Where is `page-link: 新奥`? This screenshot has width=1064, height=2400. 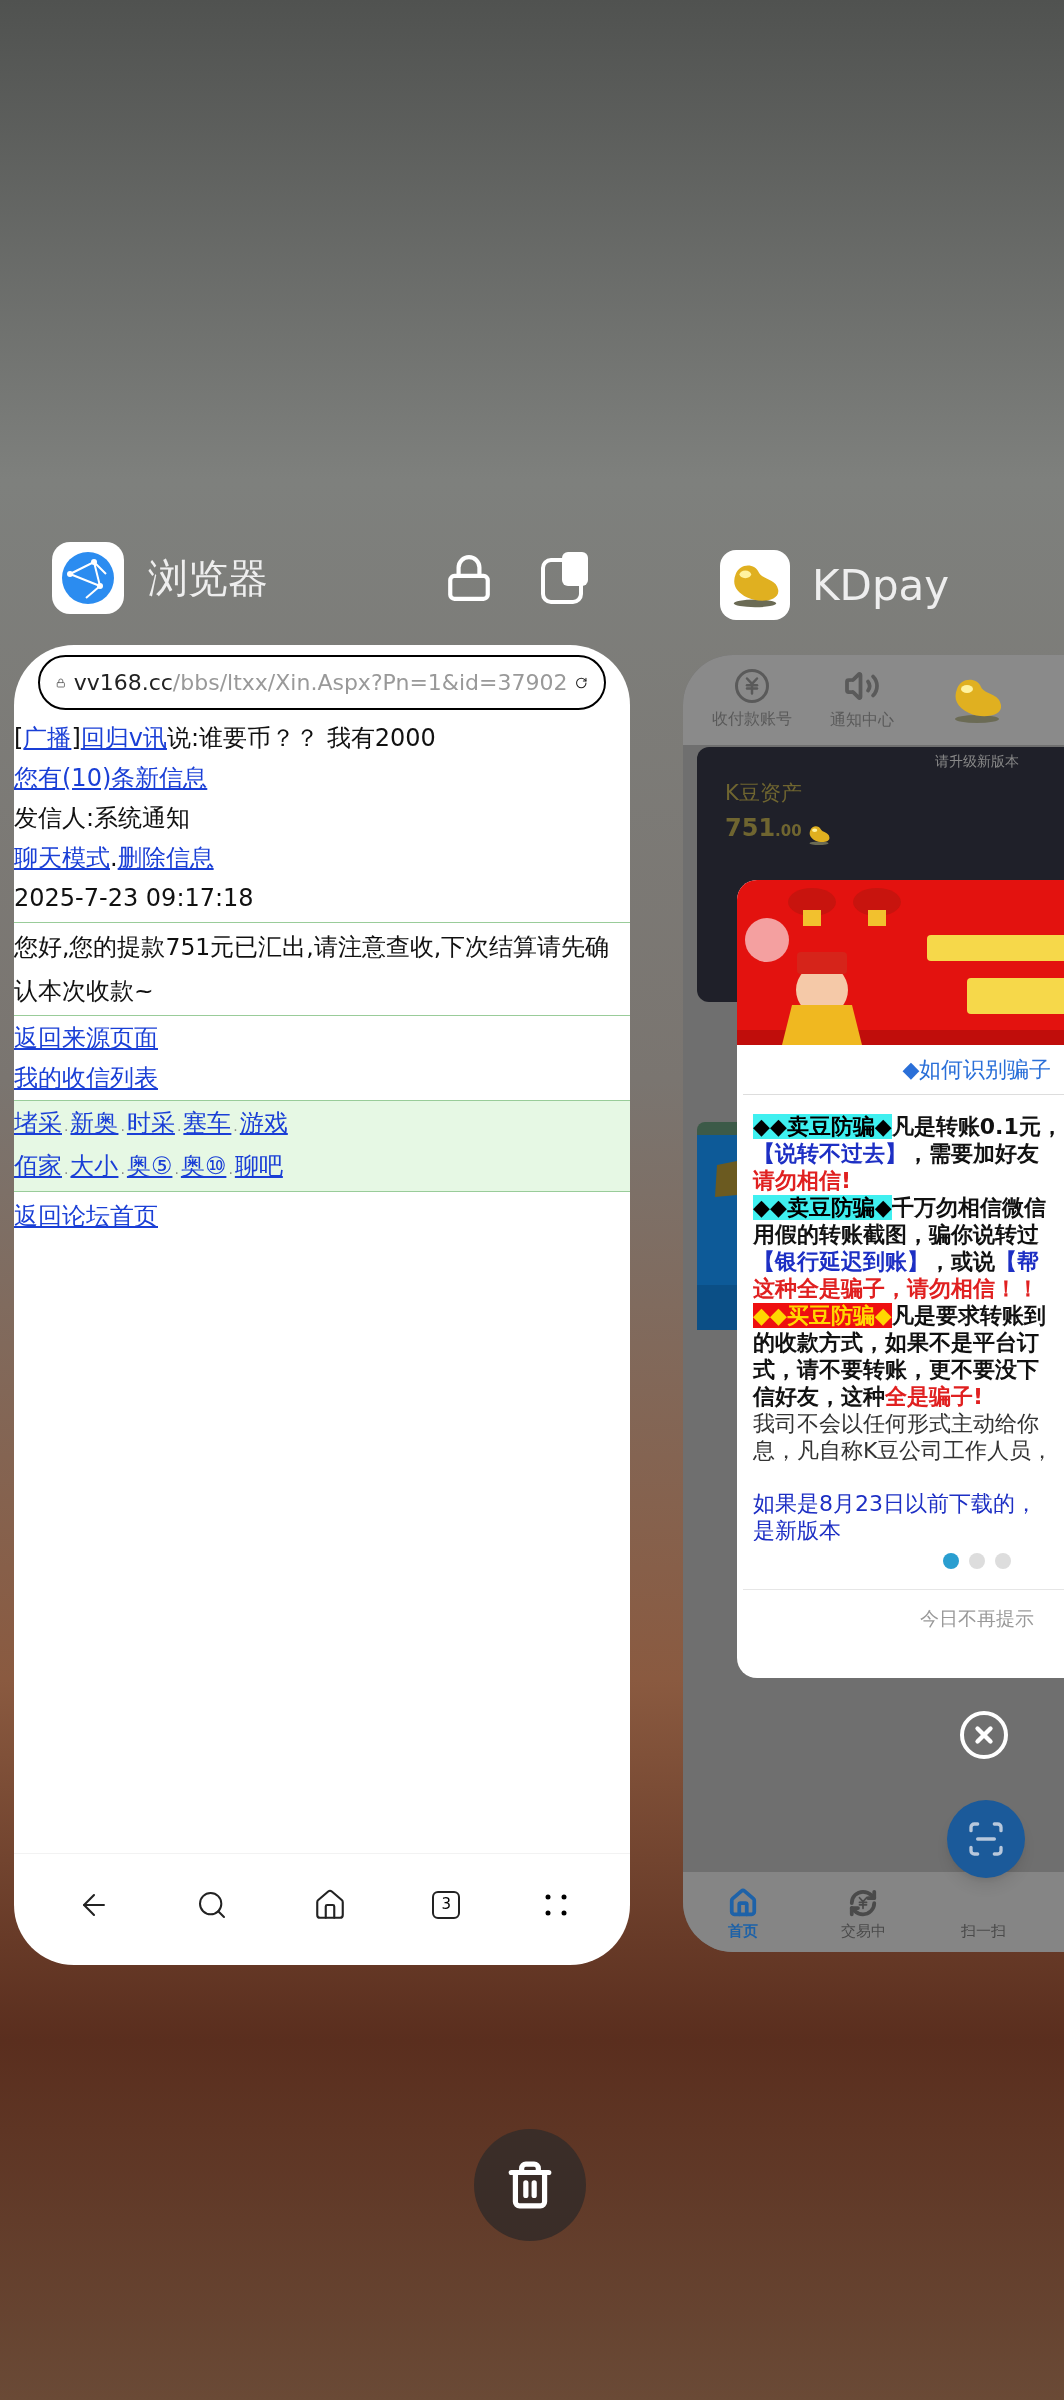 page-link: 新奥 is located at coordinates (94, 1123).